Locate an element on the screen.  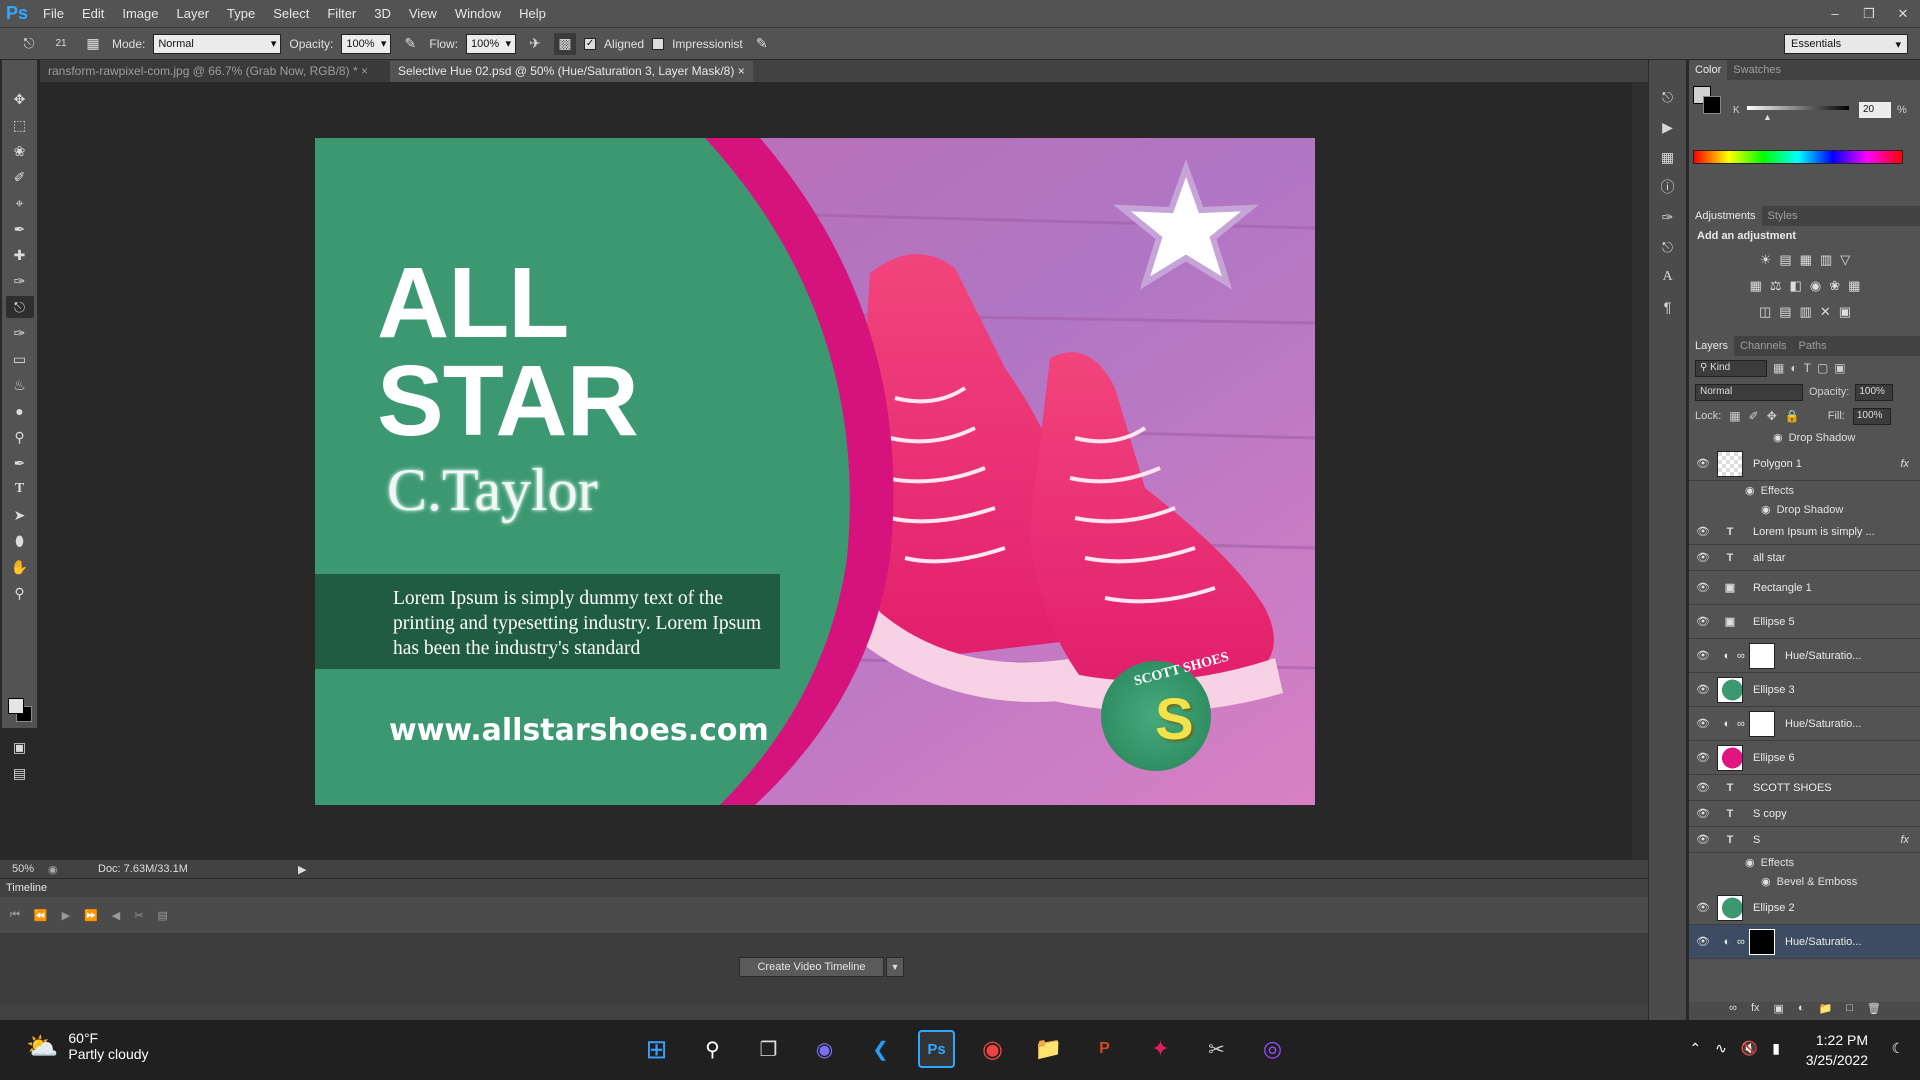
layer-mask-thumbnail is located at coordinates (1762, 655).